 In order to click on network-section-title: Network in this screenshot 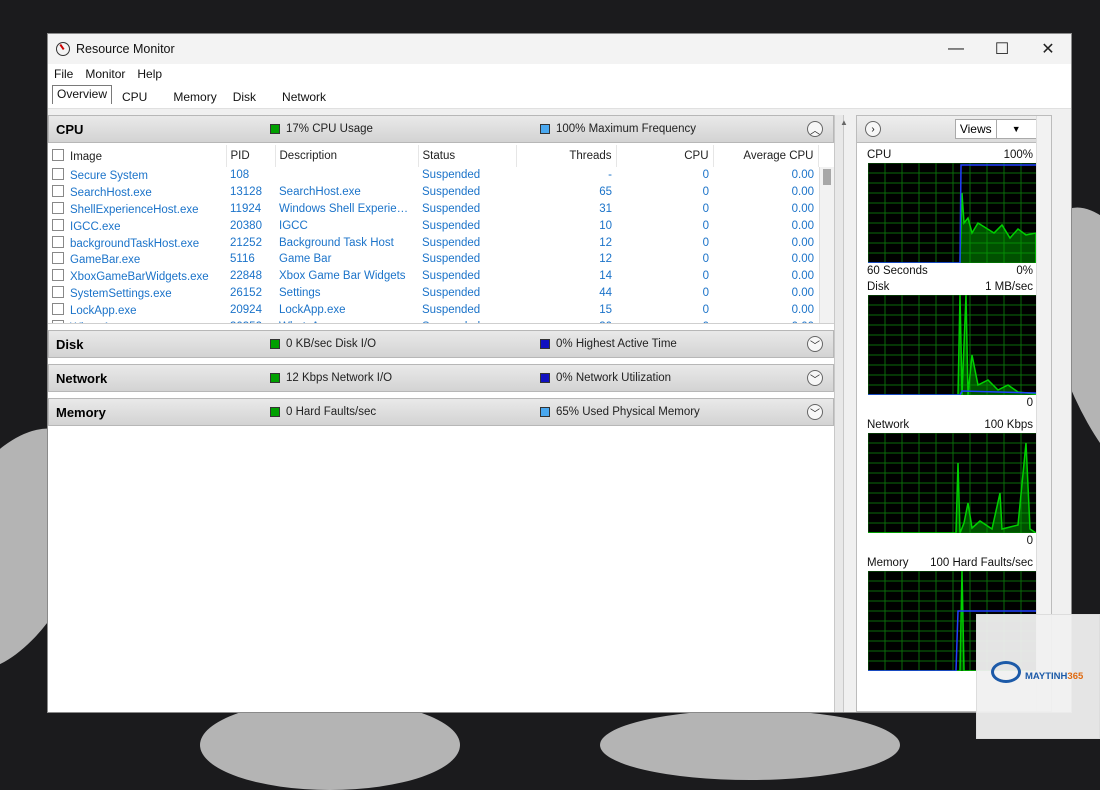, I will do `click(82, 378)`.